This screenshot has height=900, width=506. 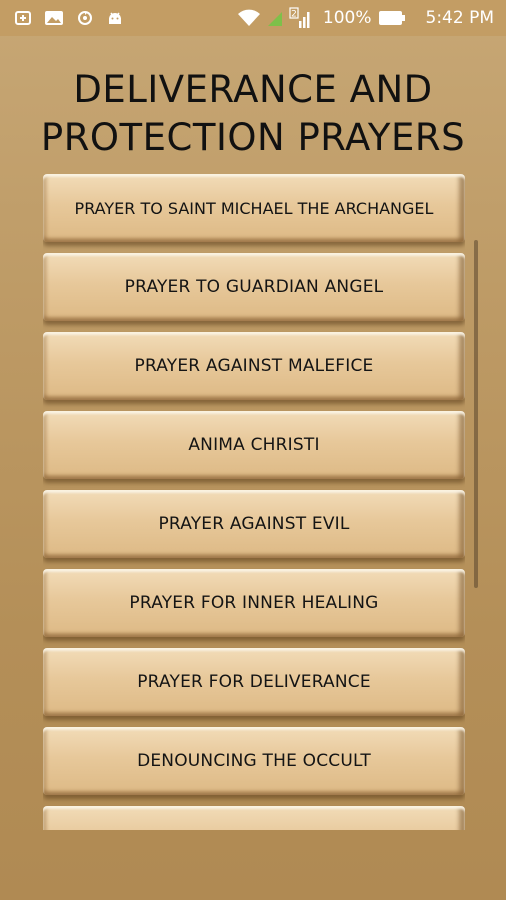 What do you see at coordinates (115, 18) in the screenshot?
I see `android-icon` at bounding box center [115, 18].